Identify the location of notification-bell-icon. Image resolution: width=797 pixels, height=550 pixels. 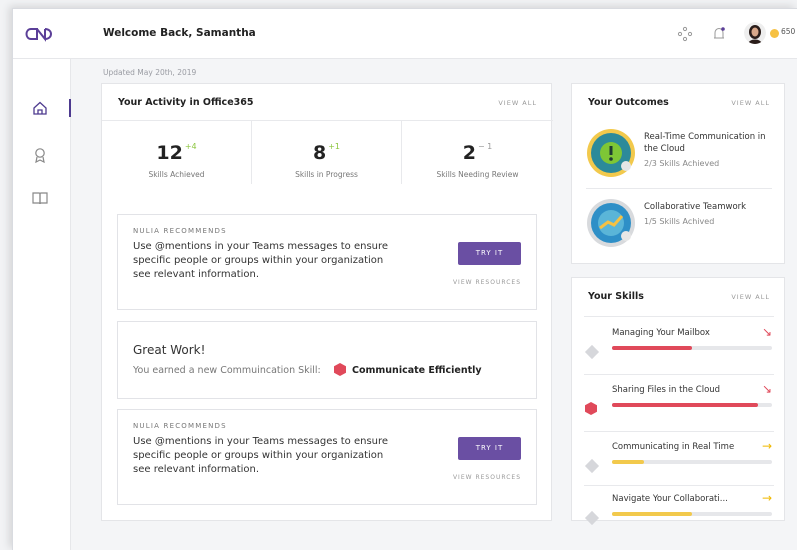
(719, 34).